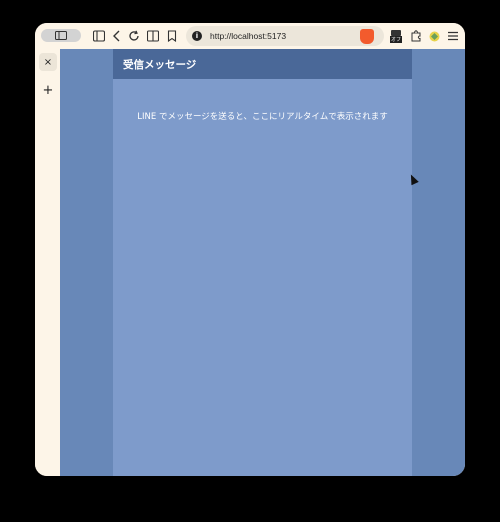 The image size is (500, 522). I want to click on reload-button, so click(134, 36).